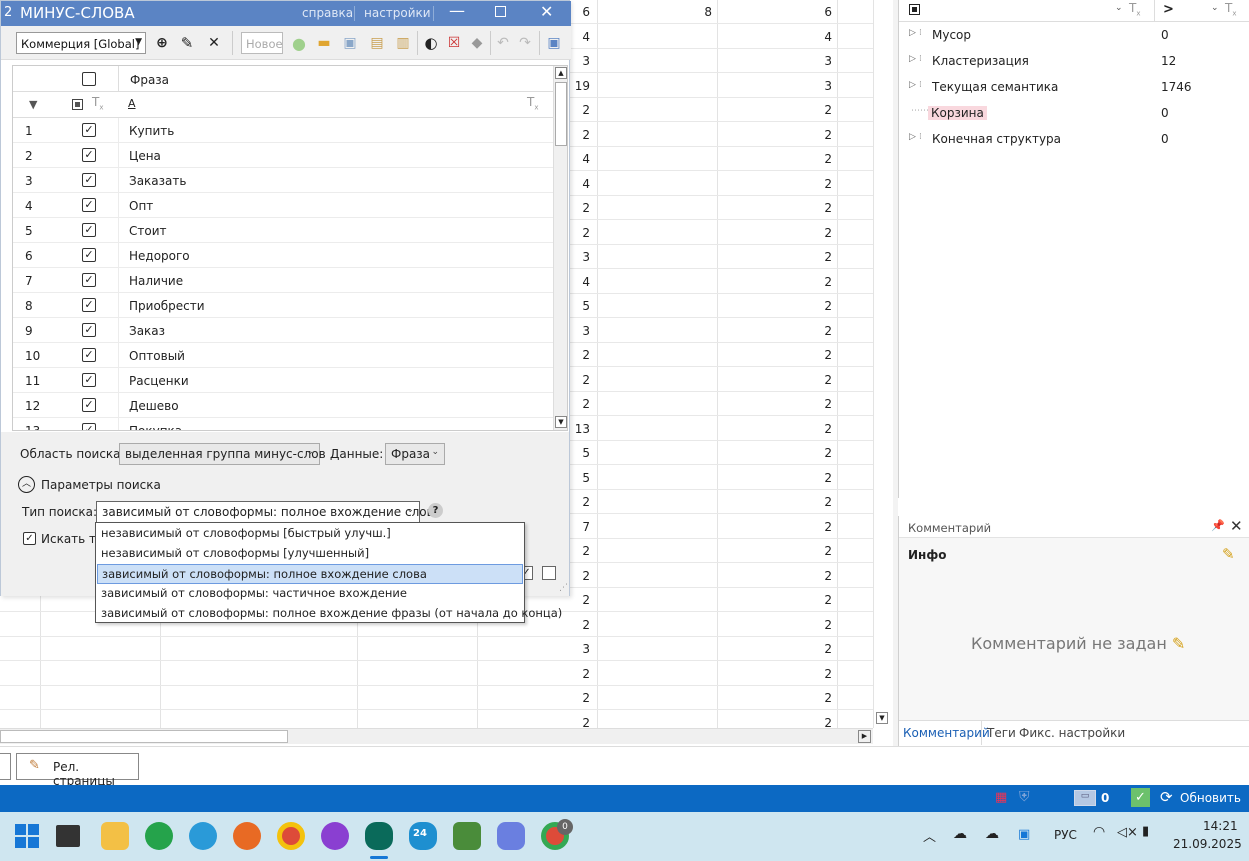 The height and width of the screenshot is (861, 1249). I want to click on search-only-checkbox: ✓, so click(29, 538).